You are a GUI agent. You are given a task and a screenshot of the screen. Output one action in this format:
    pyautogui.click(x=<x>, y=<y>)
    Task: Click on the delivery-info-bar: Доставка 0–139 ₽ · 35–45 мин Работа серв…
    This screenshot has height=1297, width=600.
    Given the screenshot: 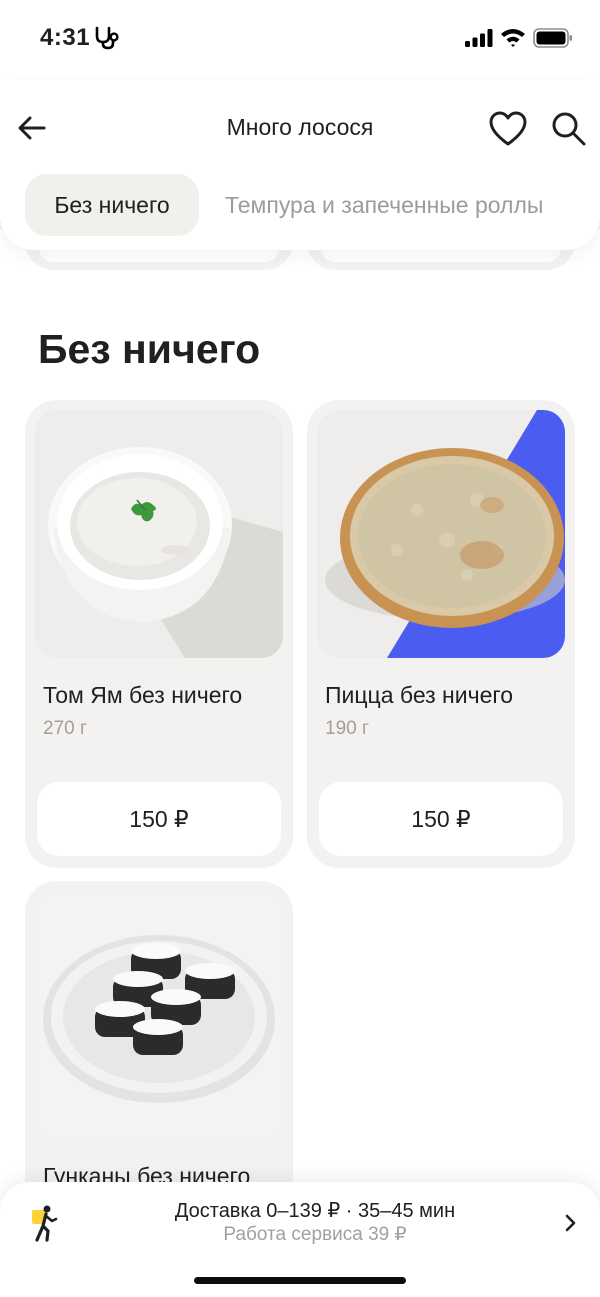 What is the action you would take?
    pyautogui.click(x=300, y=1239)
    